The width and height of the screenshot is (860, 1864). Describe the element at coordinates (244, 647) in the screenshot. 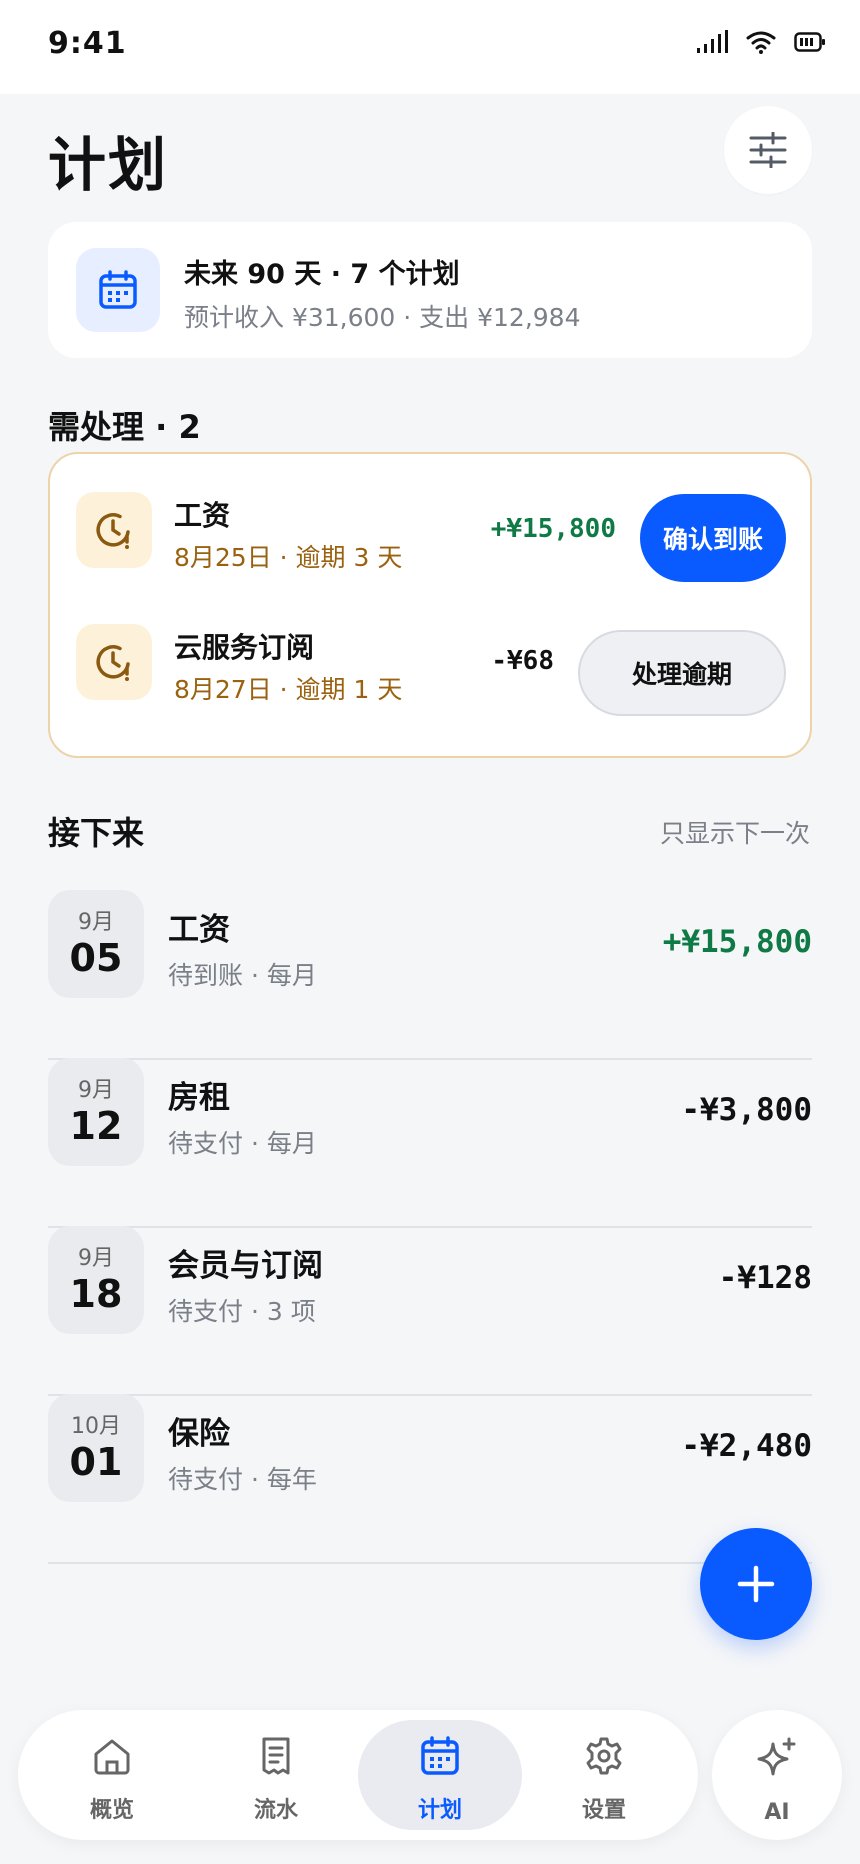

I see `attention-item-name: 云服务订阅` at that location.